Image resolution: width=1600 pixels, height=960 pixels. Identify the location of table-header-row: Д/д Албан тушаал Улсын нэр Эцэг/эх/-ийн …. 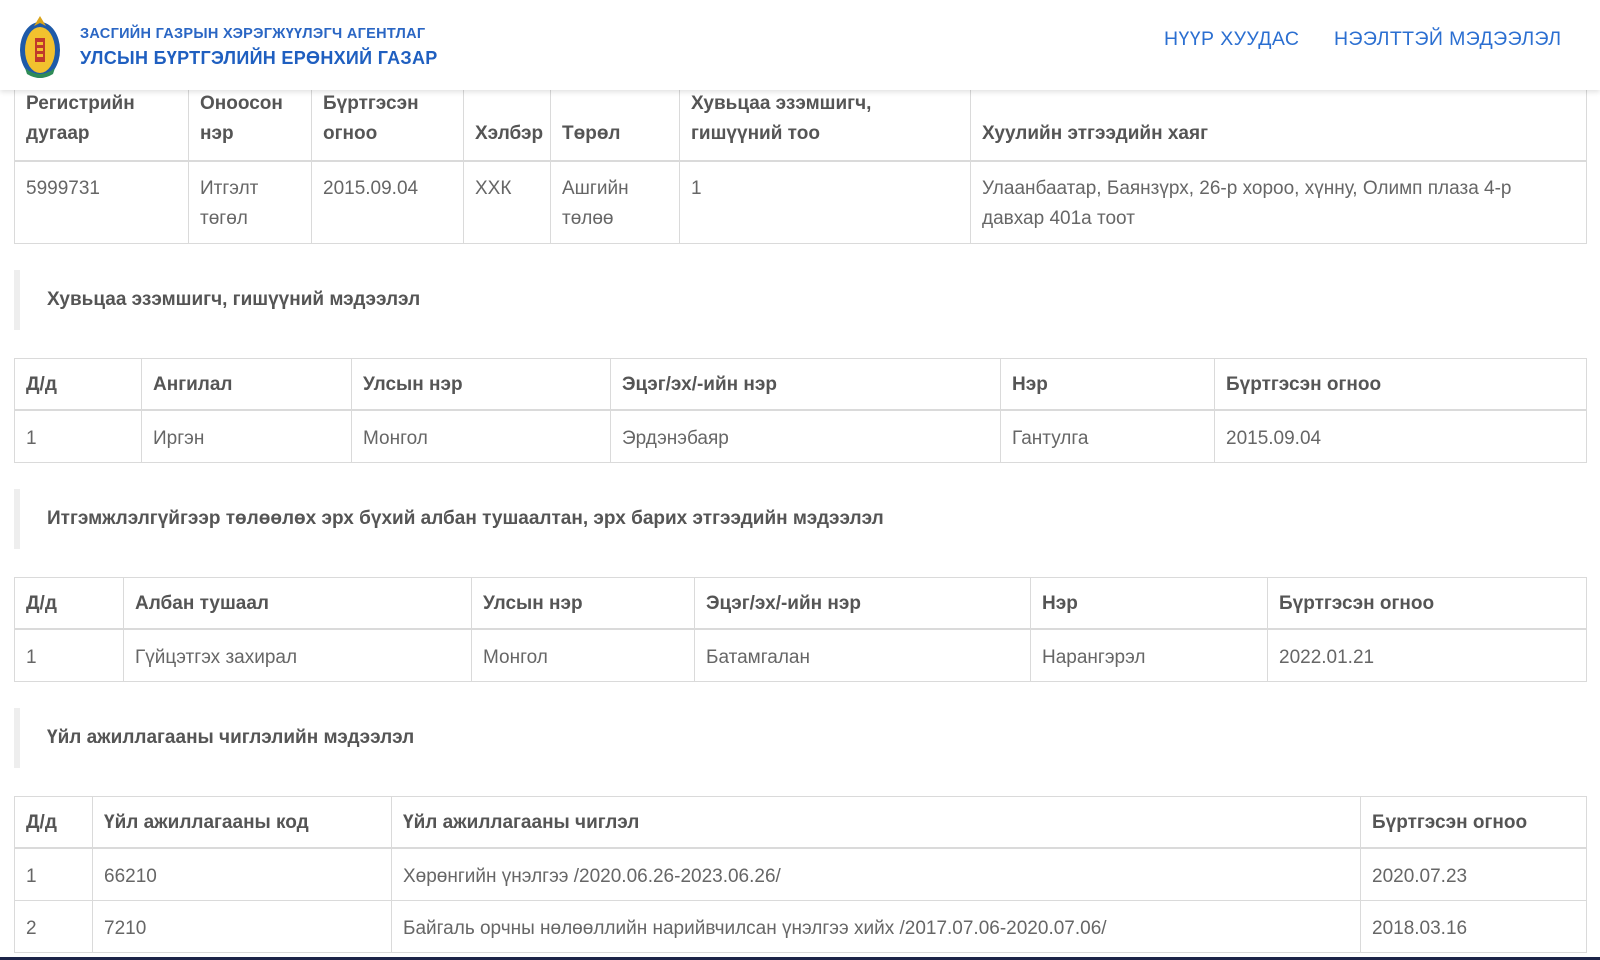
(800, 603).